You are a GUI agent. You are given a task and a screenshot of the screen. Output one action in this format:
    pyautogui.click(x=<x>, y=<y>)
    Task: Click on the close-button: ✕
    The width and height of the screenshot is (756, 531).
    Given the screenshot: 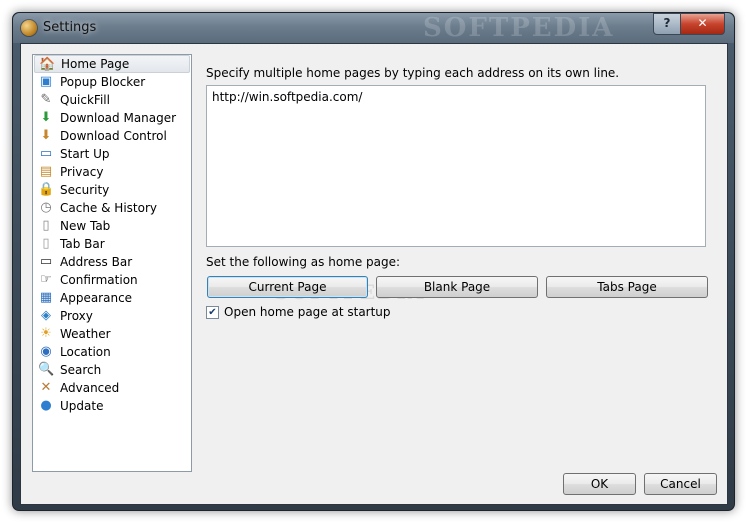 What is the action you would take?
    pyautogui.click(x=702, y=24)
    